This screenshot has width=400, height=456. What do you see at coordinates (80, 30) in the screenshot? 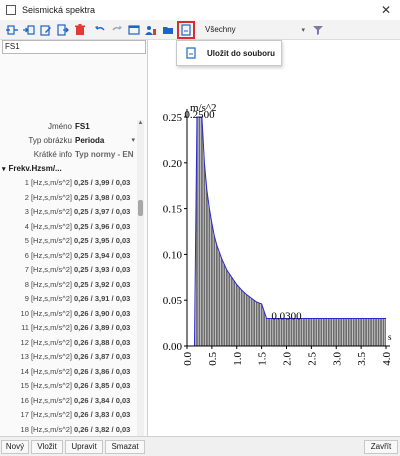
I see `delete-icon` at bounding box center [80, 30].